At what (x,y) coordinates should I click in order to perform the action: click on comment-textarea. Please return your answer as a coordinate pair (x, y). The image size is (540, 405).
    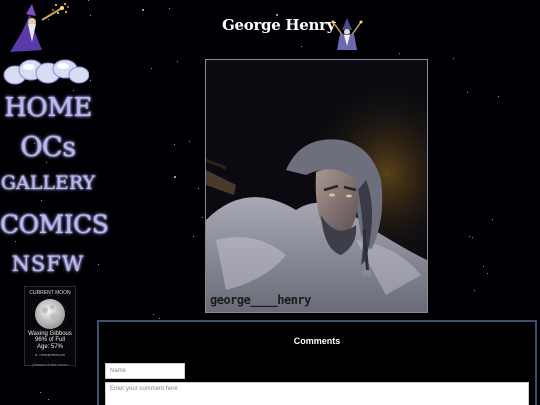
    Looking at the image, I should click on (317, 393).